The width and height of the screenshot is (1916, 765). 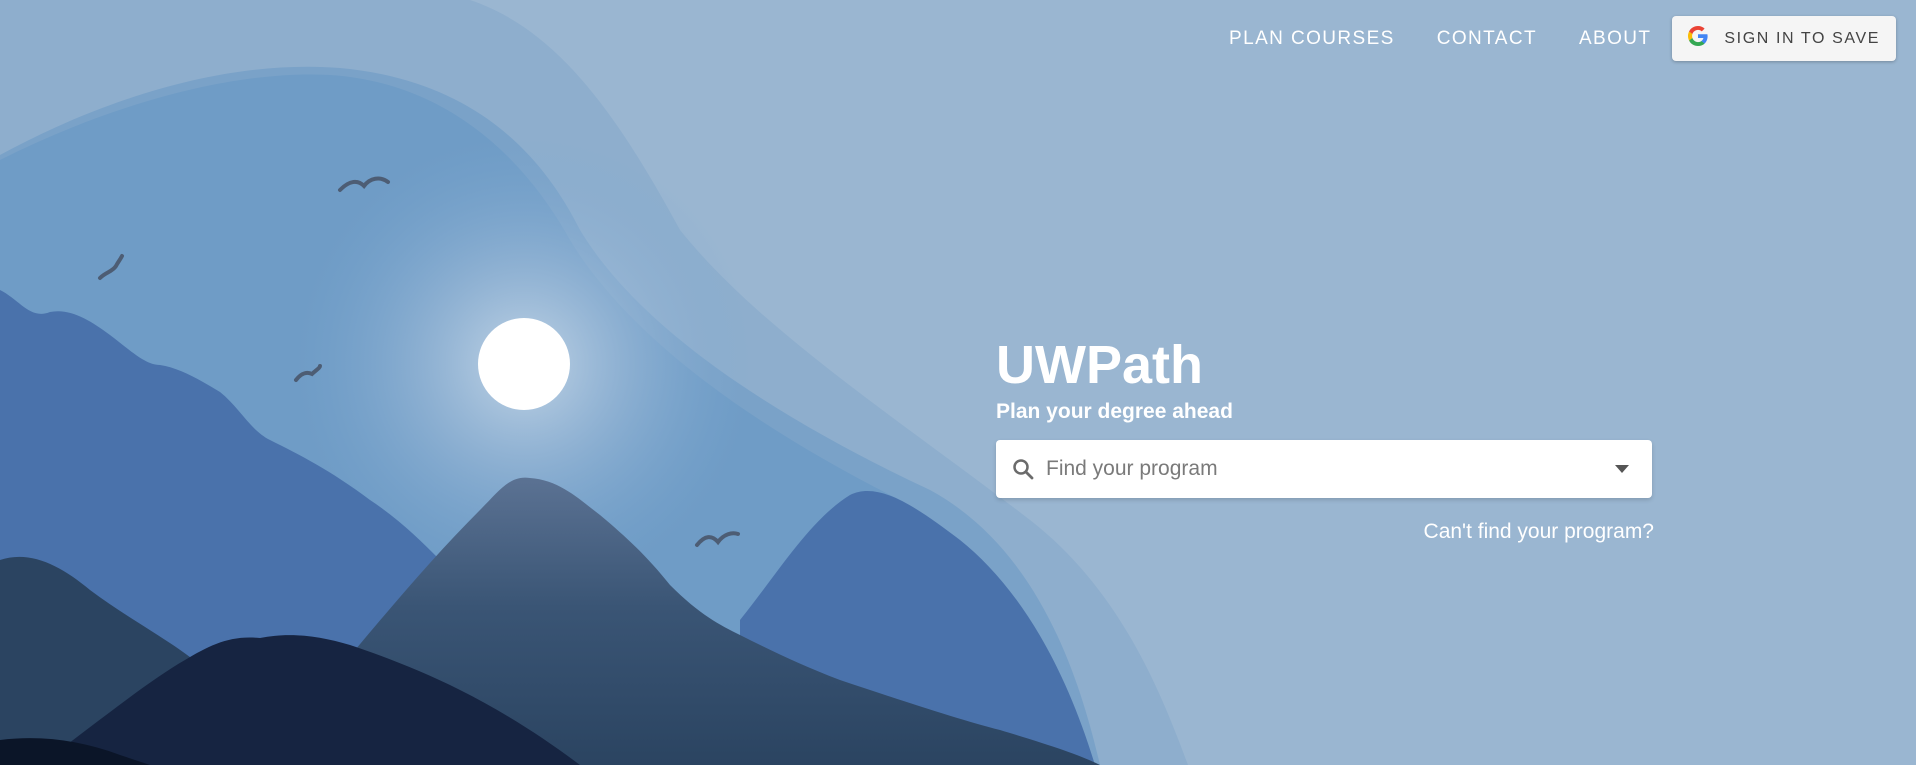 I want to click on caret-down-icon, so click(x=1622, y=469).